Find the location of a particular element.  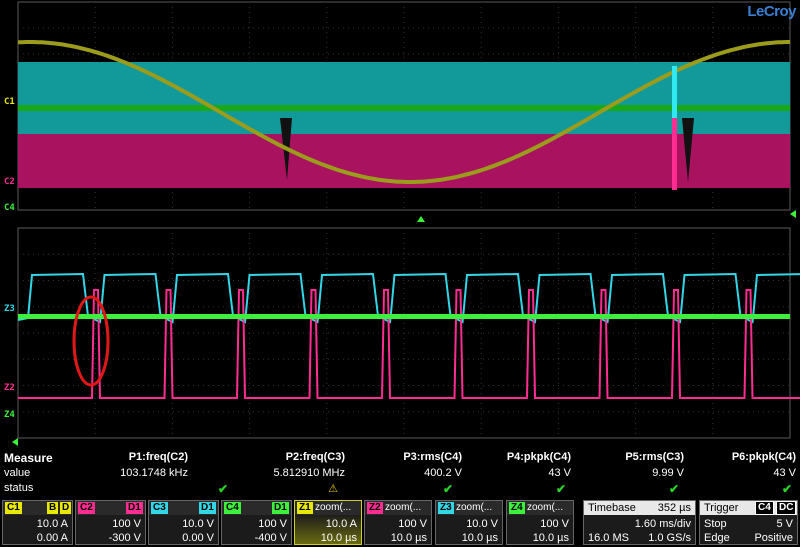

channel-descriptor-c1: C1 B D 10.0 A 0.00 A is located at coordinates (37, 522).